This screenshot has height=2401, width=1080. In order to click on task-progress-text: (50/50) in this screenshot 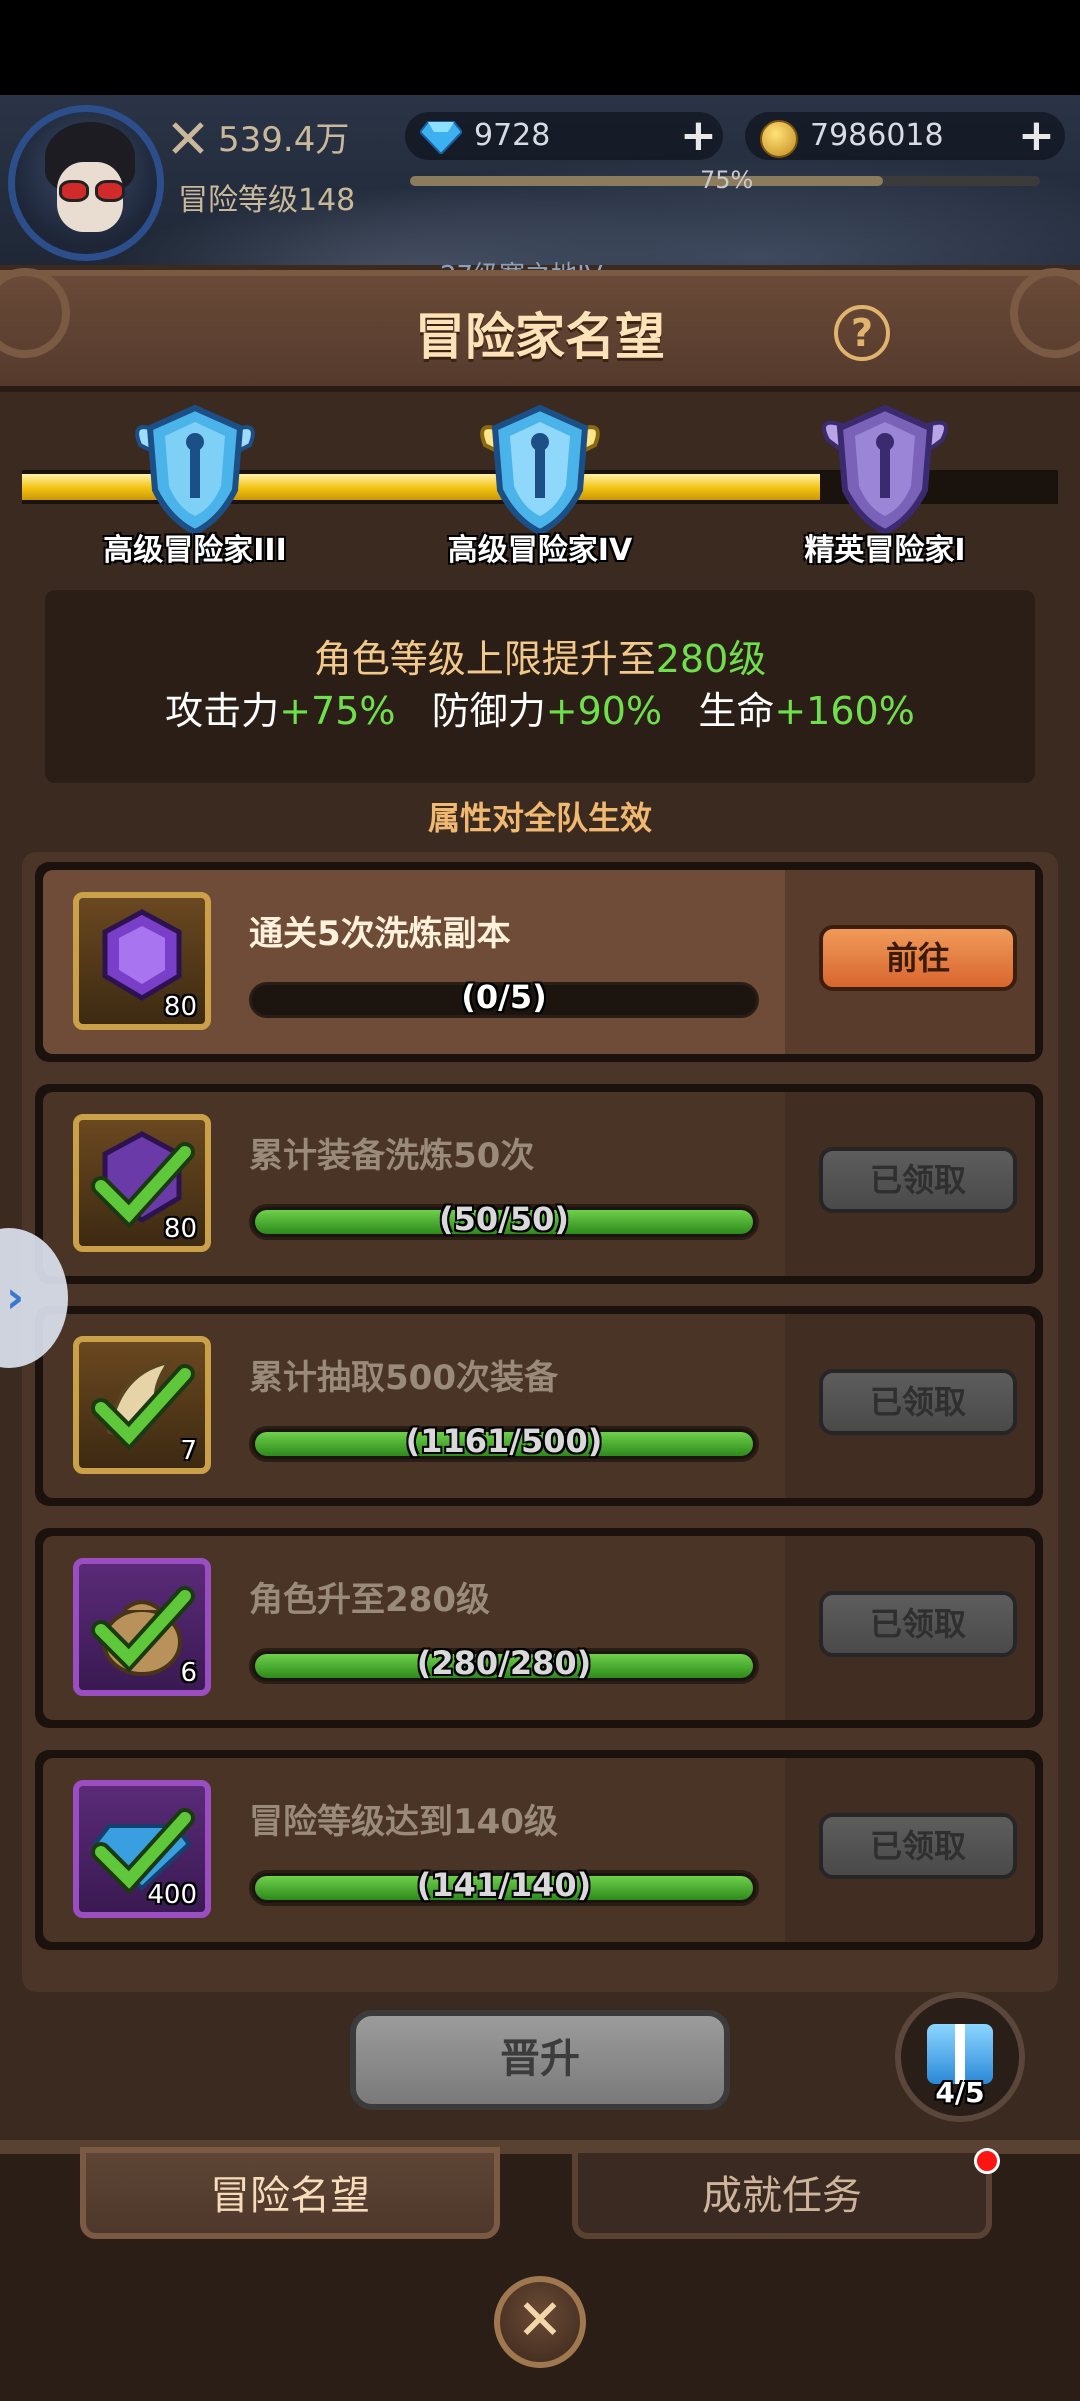, I will do `click(504, 1219)`.